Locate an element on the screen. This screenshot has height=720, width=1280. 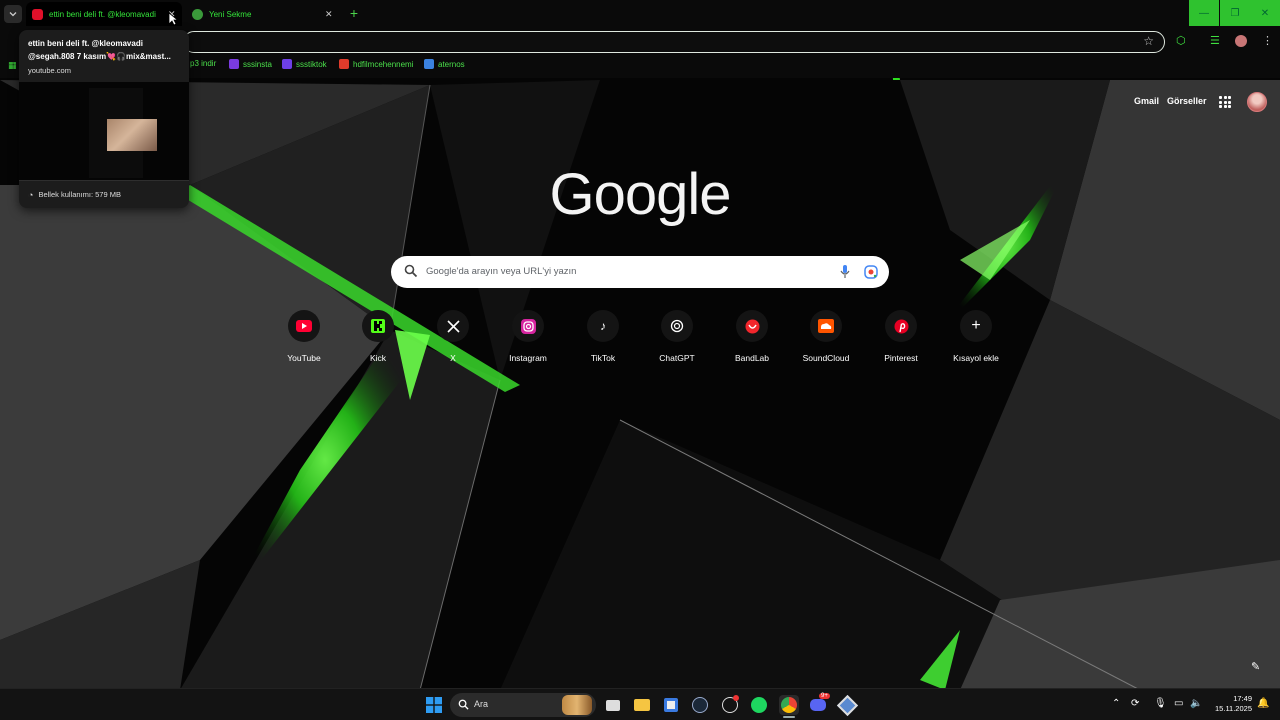
taskbar-chrome is located at coordinates (789, 705).